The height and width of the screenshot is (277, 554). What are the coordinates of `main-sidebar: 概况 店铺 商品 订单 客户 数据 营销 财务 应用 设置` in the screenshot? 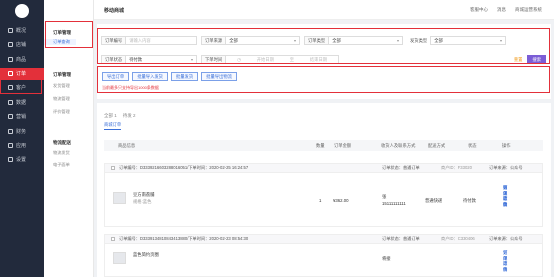 It's located at (22, 138).